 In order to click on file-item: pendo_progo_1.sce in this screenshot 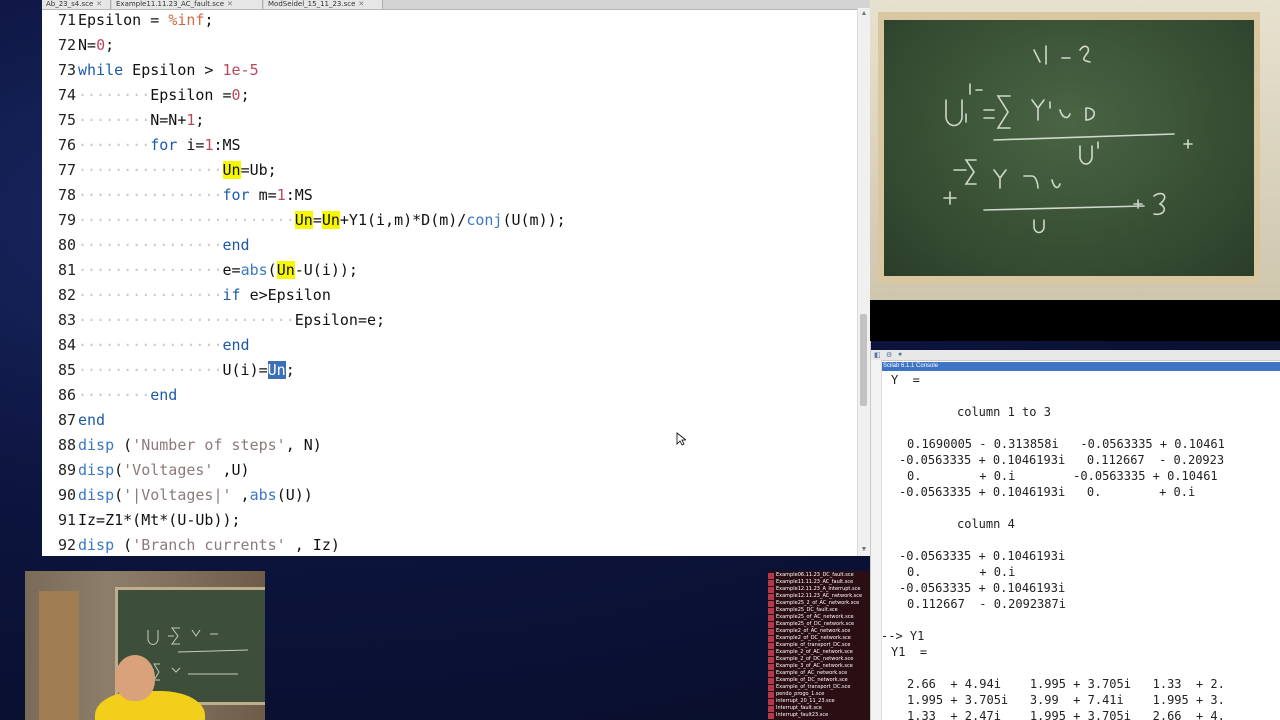, I will do `click(800, 694)`.